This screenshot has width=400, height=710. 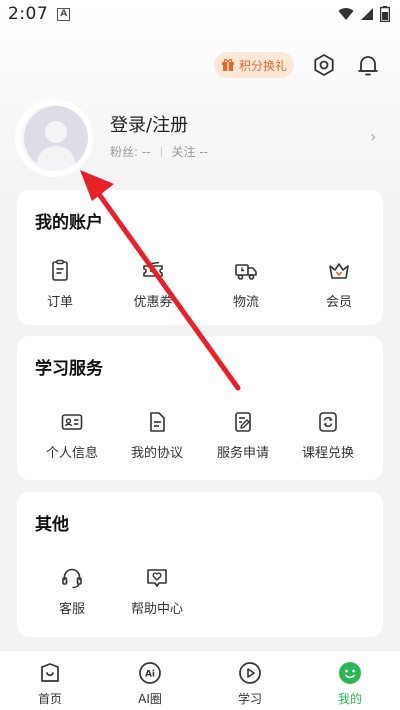 I want to click on truck-icon, so click(x=246, y=272).